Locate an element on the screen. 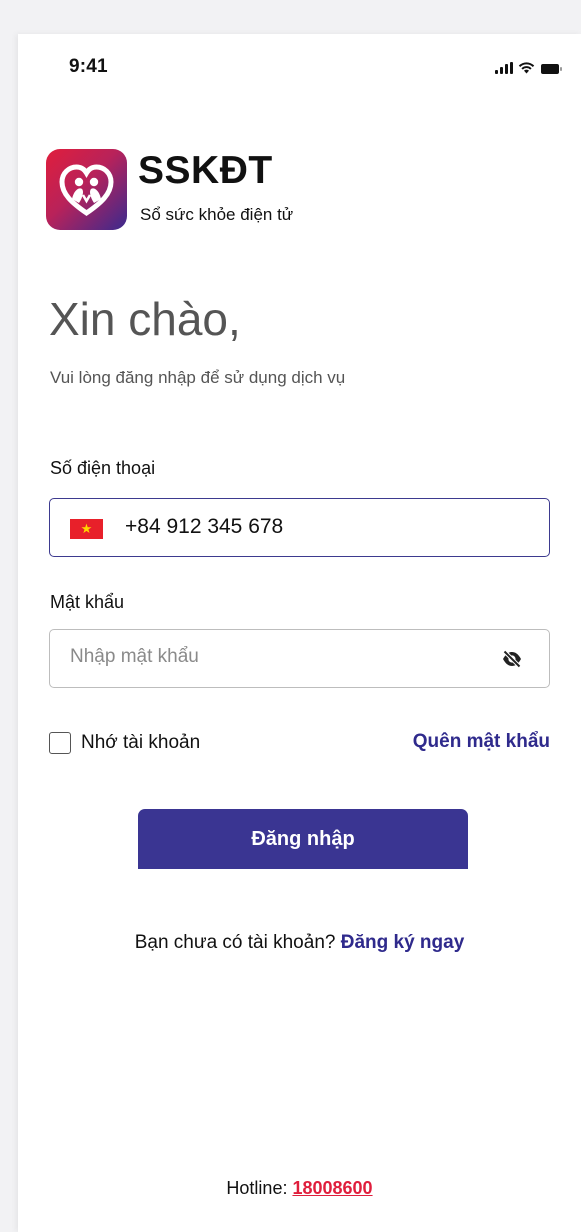  remember-checkbox is located at coordinates (60, 743).